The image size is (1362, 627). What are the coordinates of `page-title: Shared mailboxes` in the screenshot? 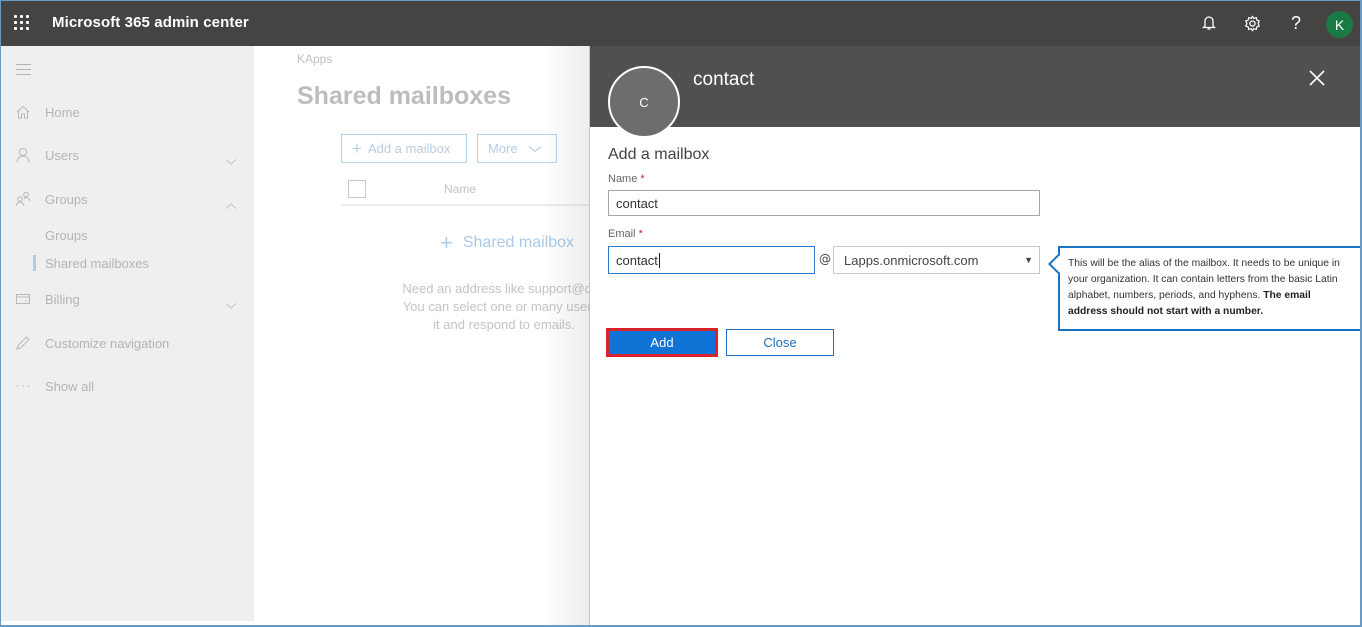 It's located at (404, 96).